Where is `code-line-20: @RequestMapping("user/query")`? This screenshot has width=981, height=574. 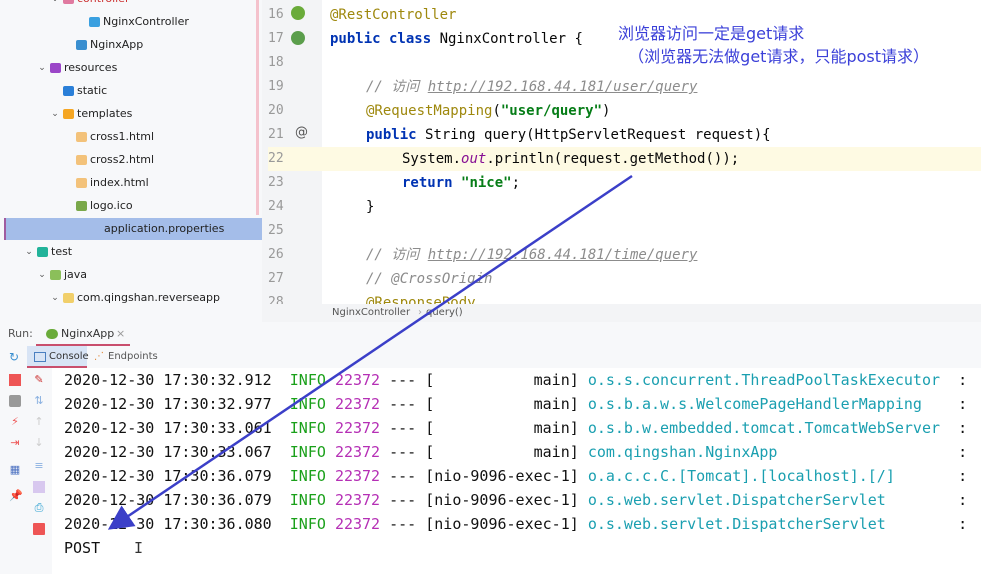
code-line-20: @RequestMapping("user/query") is located at coordinates (488, 111).